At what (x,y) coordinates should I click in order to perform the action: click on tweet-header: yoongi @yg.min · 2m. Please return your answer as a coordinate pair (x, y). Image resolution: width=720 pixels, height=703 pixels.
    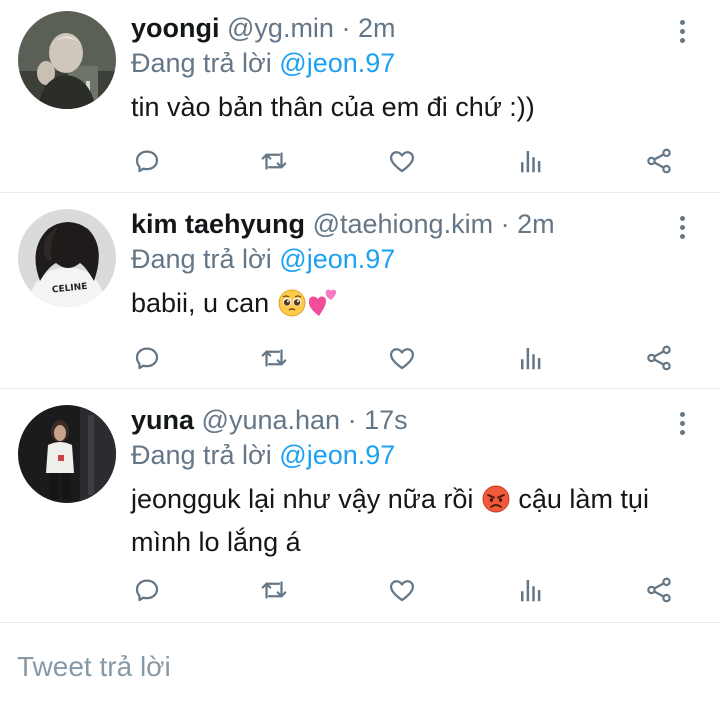
    Looking at the image, I should click on (263, 28).